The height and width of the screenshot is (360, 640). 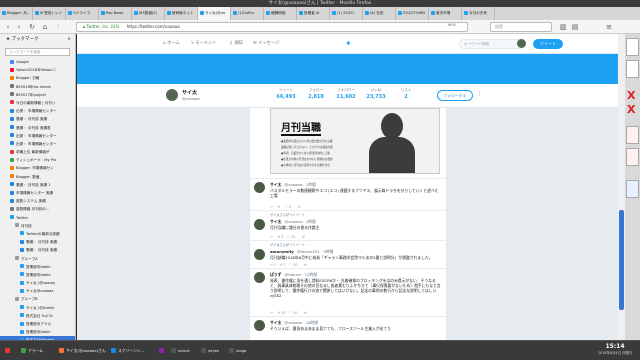 I want to click on twitter-search-input: キーワード検索, so click(x=492, y=44).